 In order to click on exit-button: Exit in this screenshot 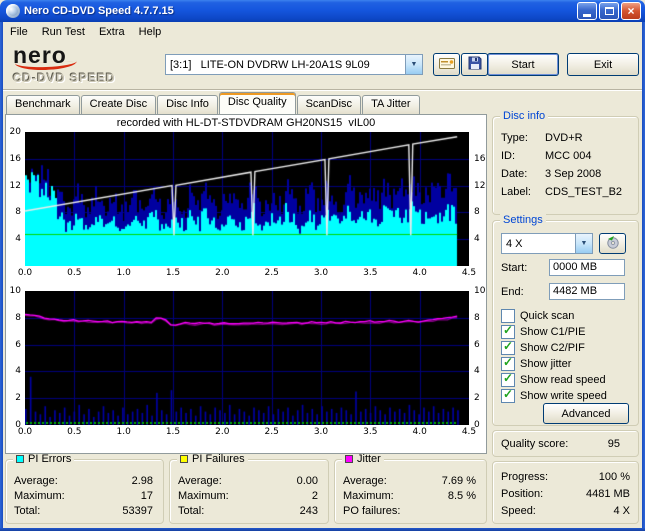, I will do `click(603, 64)`.